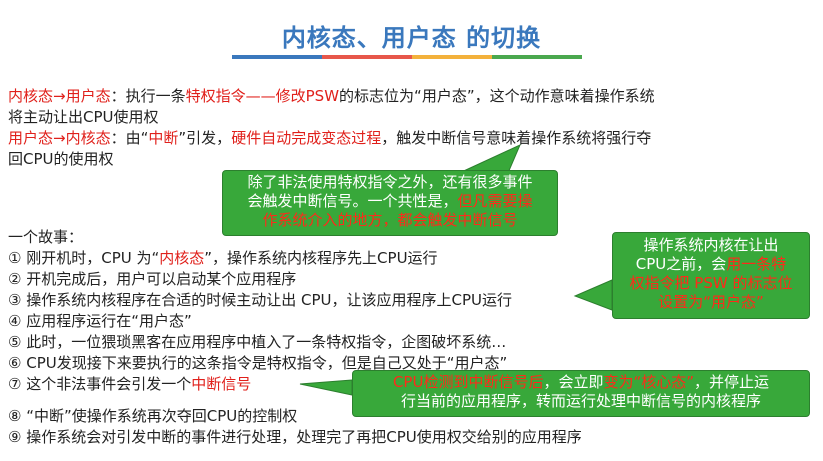 Image resolution: width=823 pixels, height=461 pixels. What do you see at coordinates (711, 245) in the screenshot?
I see `callout2-line1: 操作系统内核在让出` at bounding box center [711, 245].